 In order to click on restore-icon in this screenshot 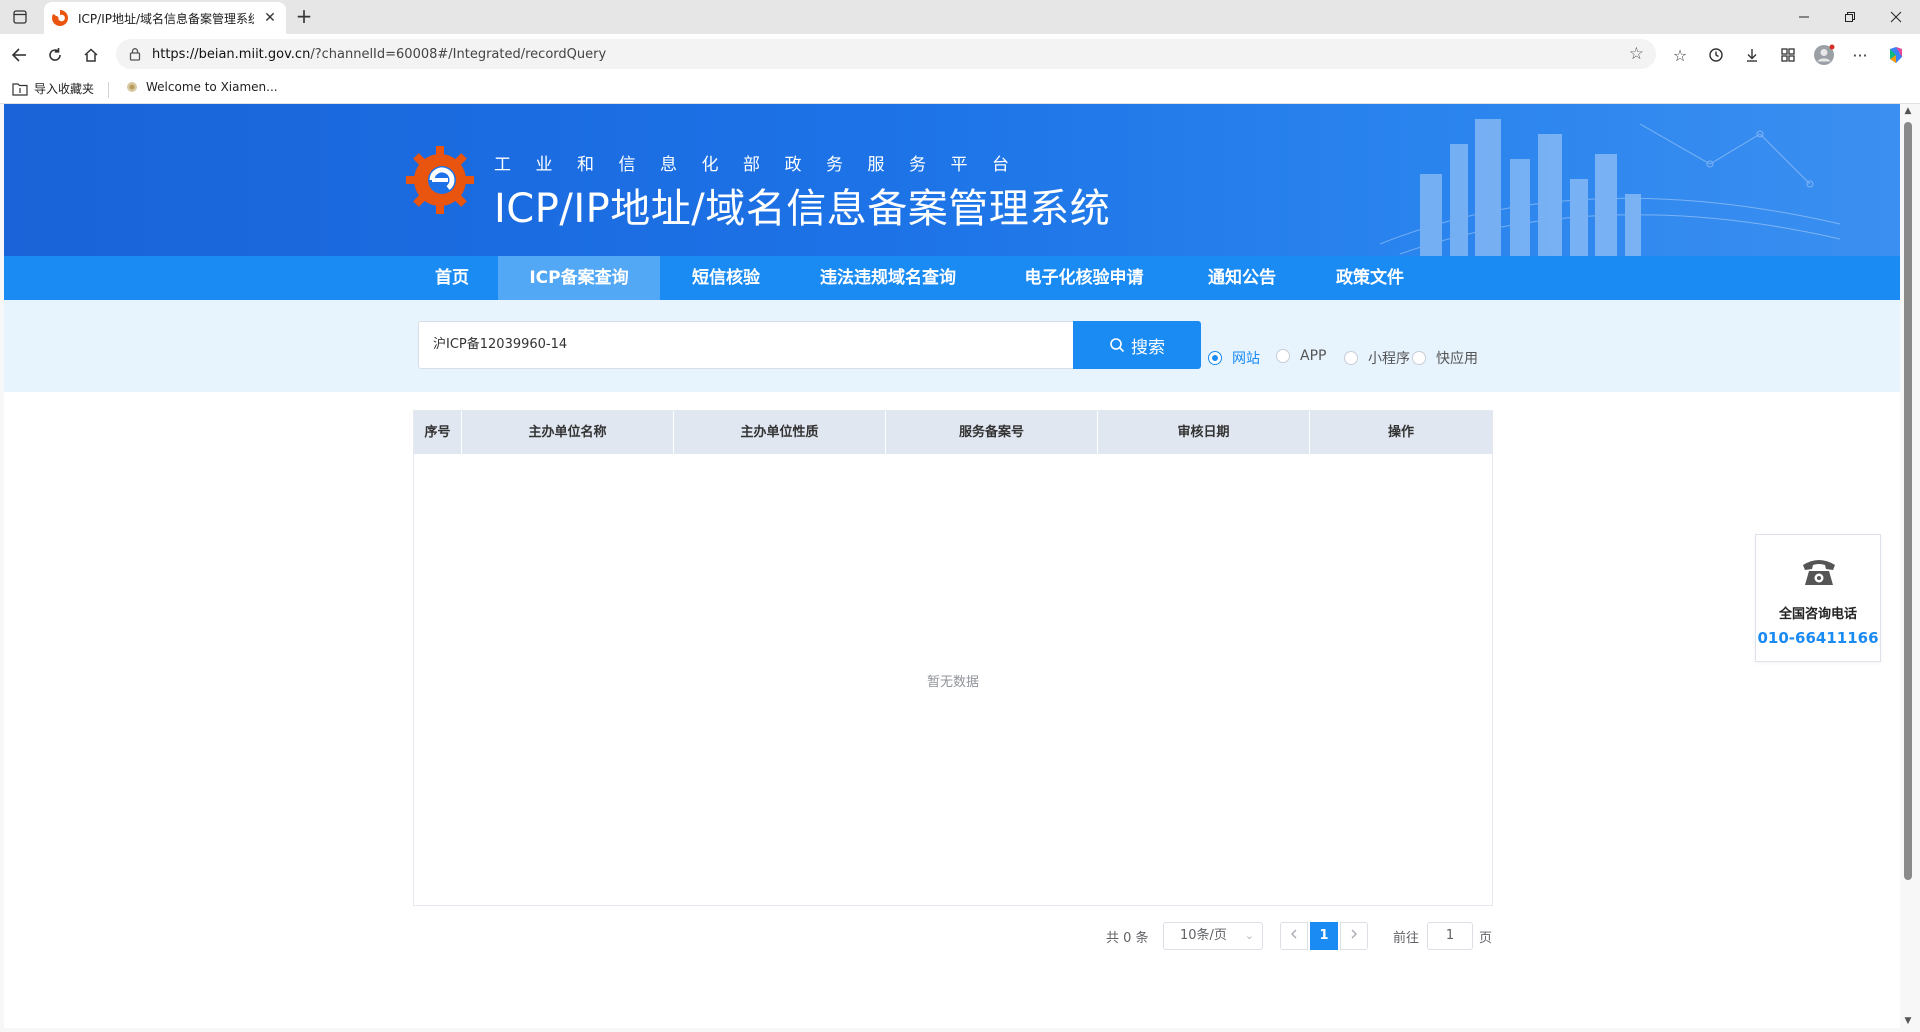, I will do `click(1850, 17)`.